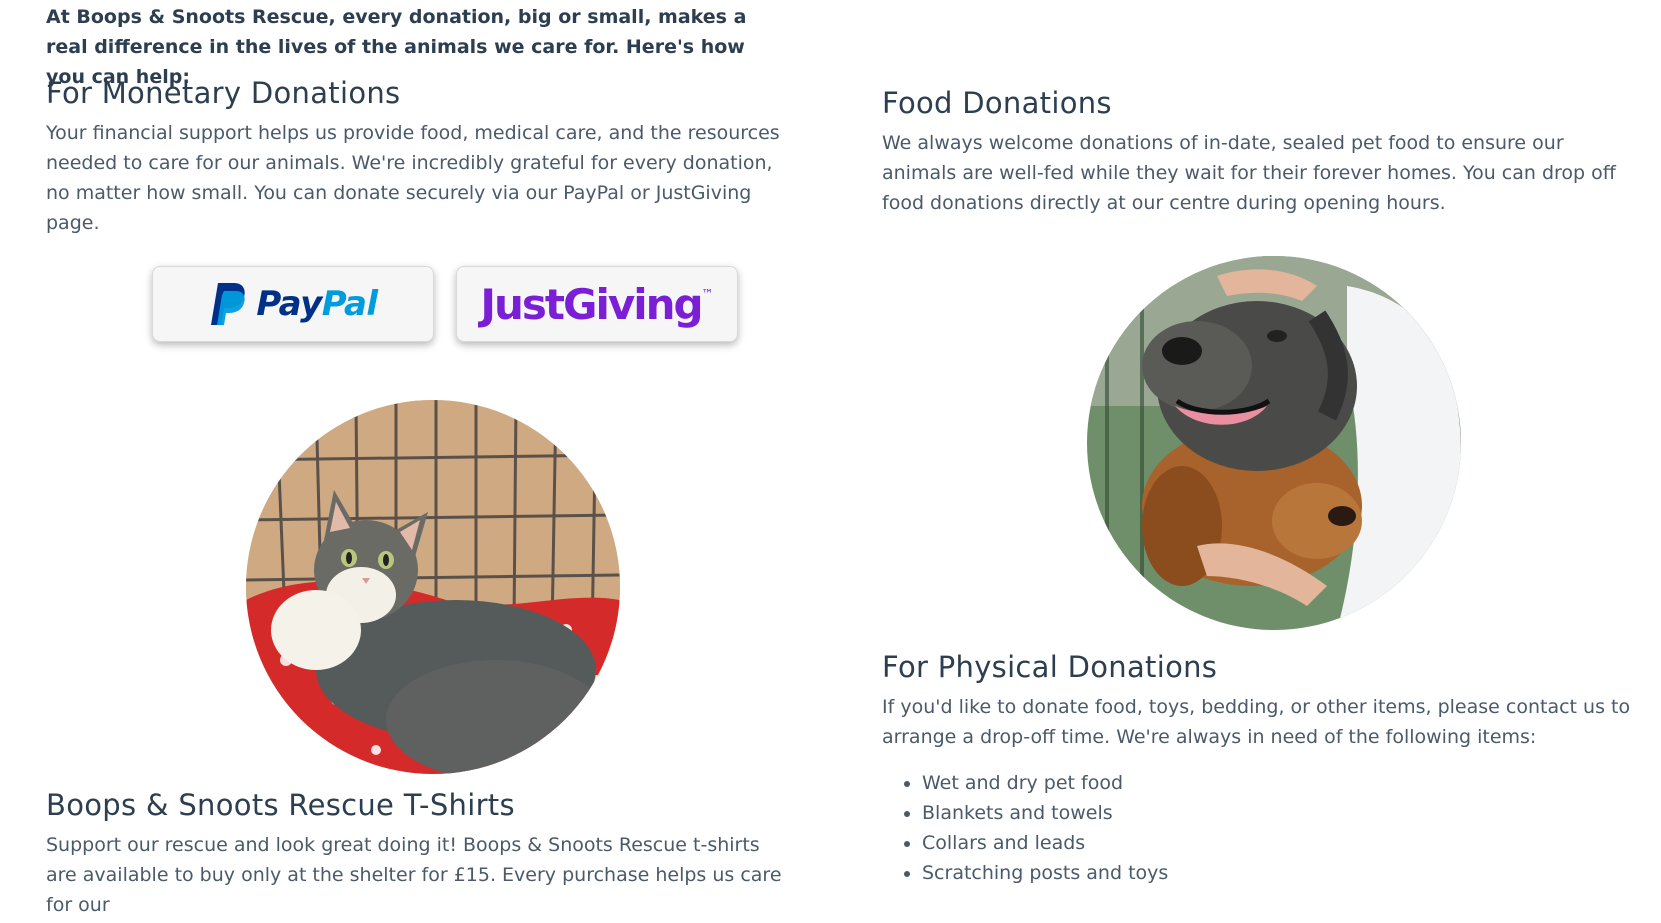 This screenshot has height=923, width=1661. What do you see at coordinates (1282, 873) in the screenshot?
I see `list-item: Scratching posts and toys` at bounding box center [1282, 873].